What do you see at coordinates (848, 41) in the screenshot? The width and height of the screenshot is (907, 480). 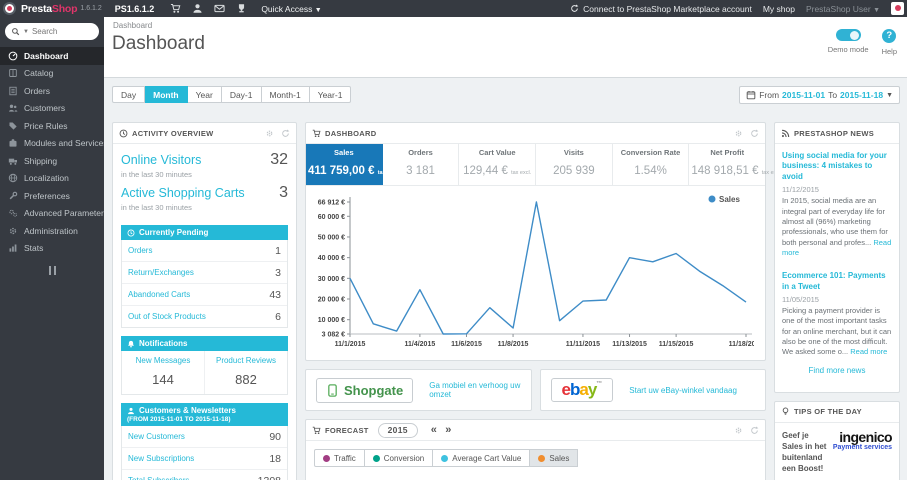 I see `demo-mode-control: Demo mode` at bounding box center [848, 41].